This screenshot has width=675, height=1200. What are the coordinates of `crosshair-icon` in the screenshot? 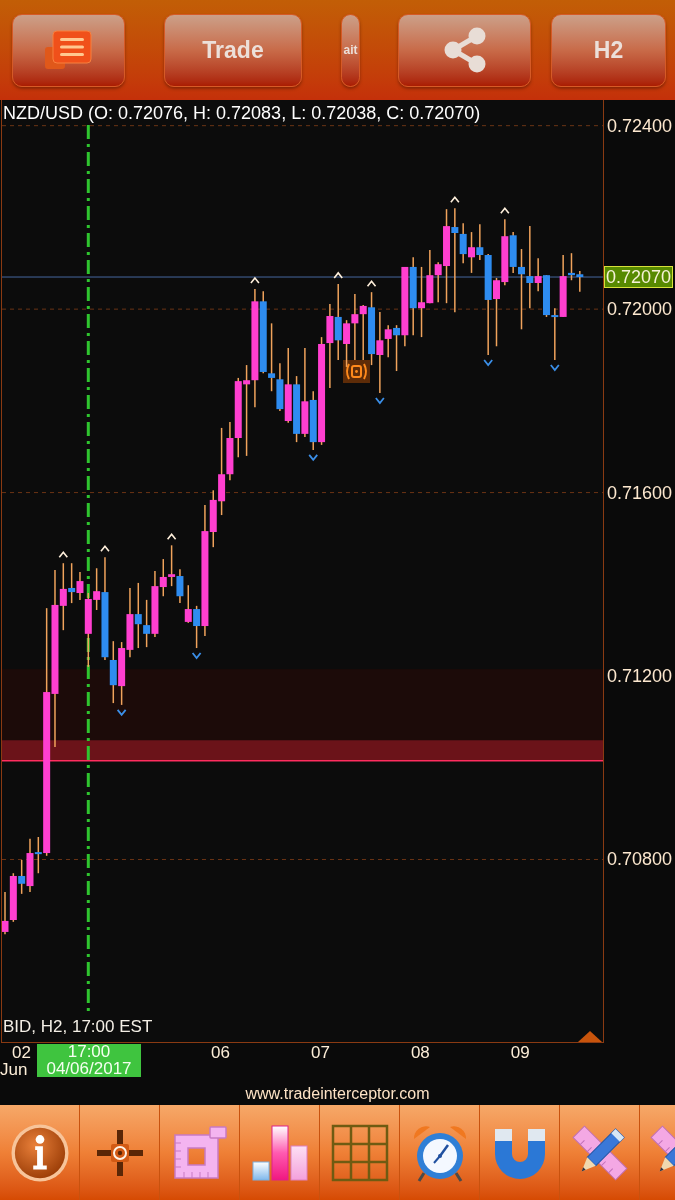 It's located at (119, 1152).